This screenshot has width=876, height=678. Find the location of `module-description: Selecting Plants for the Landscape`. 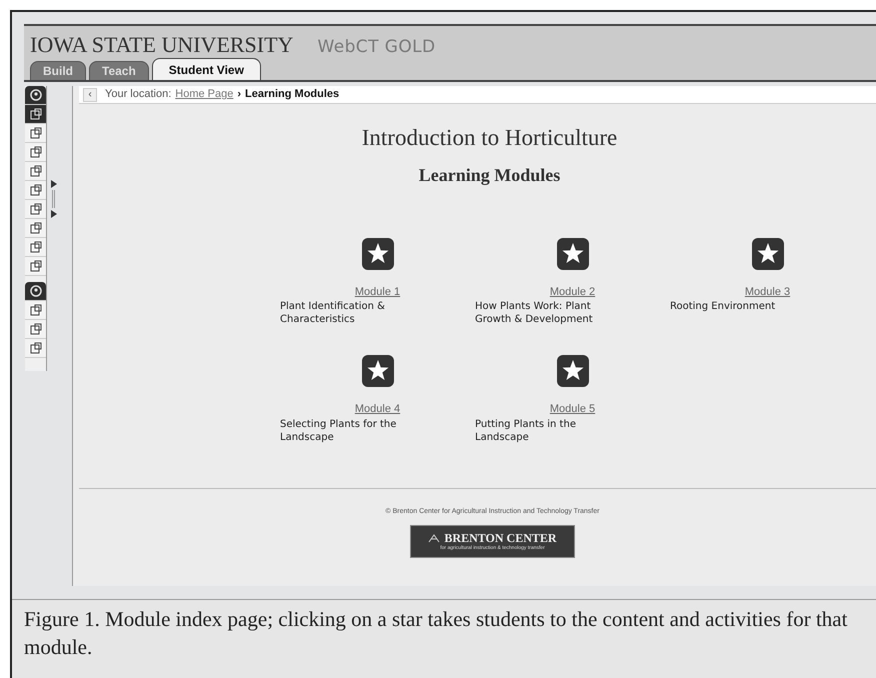

module-description: Selecting Plants for the Landscape is located at coordinates (339, 431).